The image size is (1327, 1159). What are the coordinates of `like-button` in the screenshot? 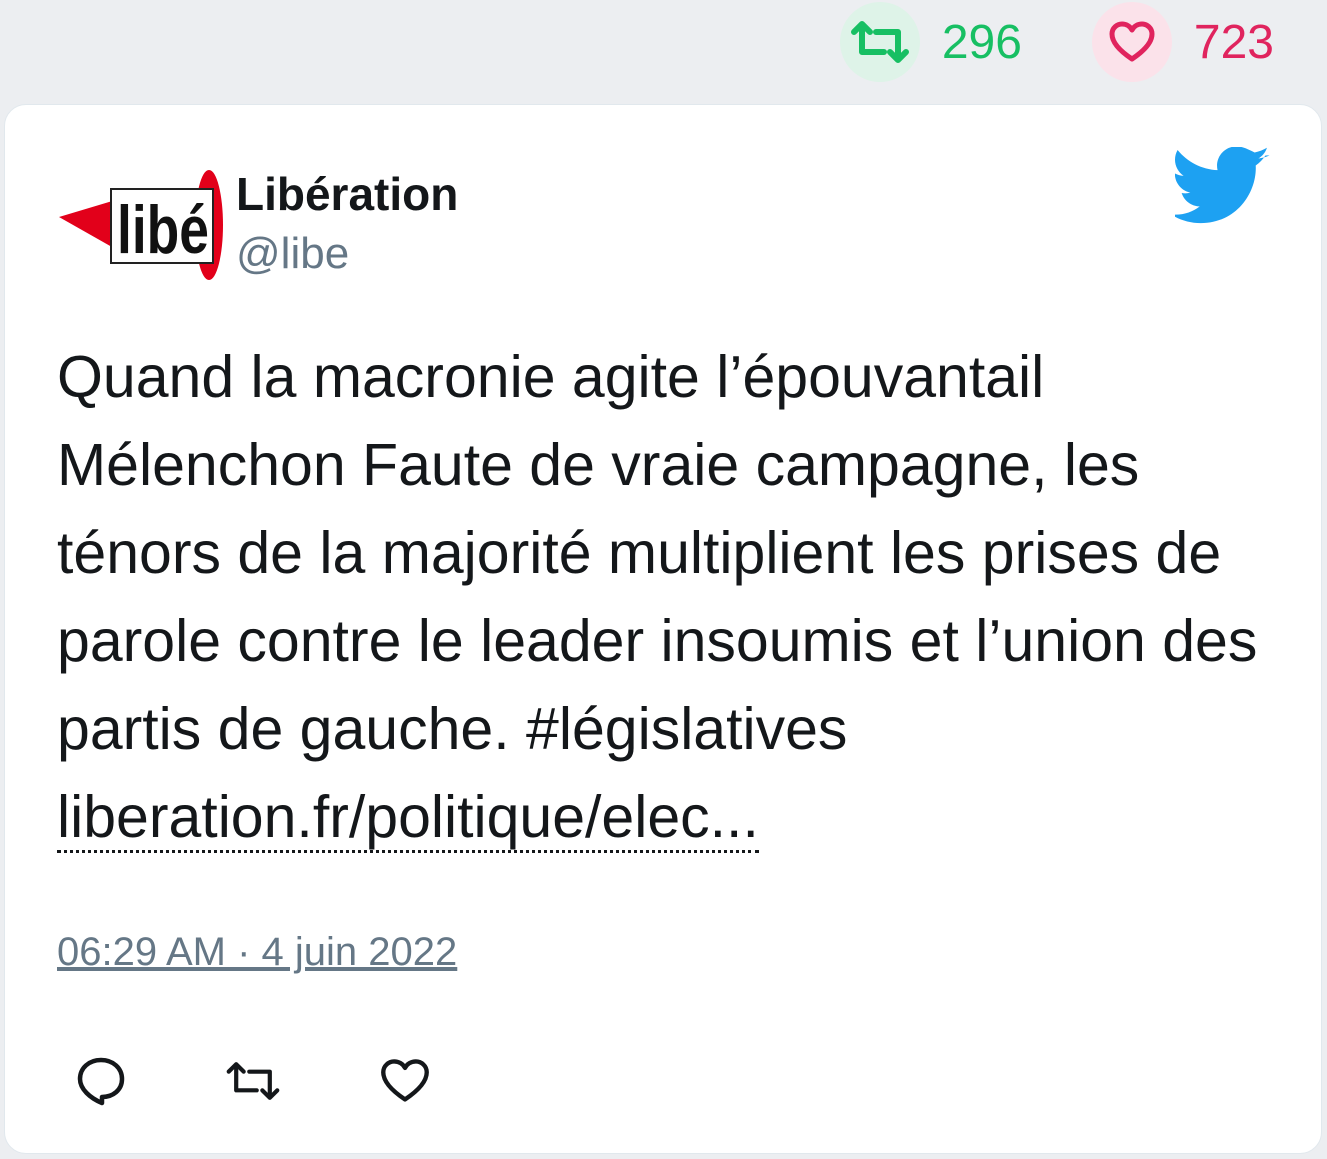 It's located at (405, 1081).